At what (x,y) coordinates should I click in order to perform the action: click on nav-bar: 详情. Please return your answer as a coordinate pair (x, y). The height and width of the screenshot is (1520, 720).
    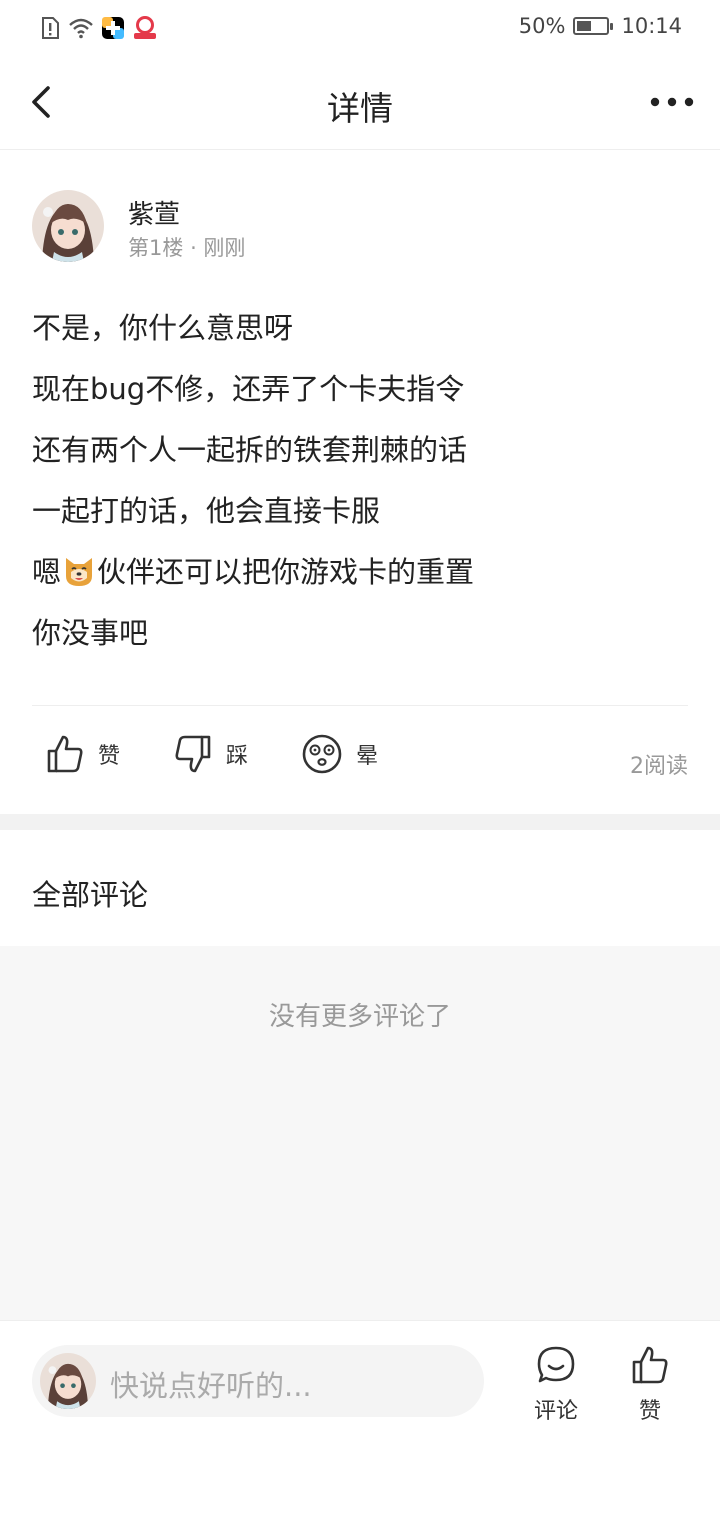
    Looking at the image, I should click on (360, 103).